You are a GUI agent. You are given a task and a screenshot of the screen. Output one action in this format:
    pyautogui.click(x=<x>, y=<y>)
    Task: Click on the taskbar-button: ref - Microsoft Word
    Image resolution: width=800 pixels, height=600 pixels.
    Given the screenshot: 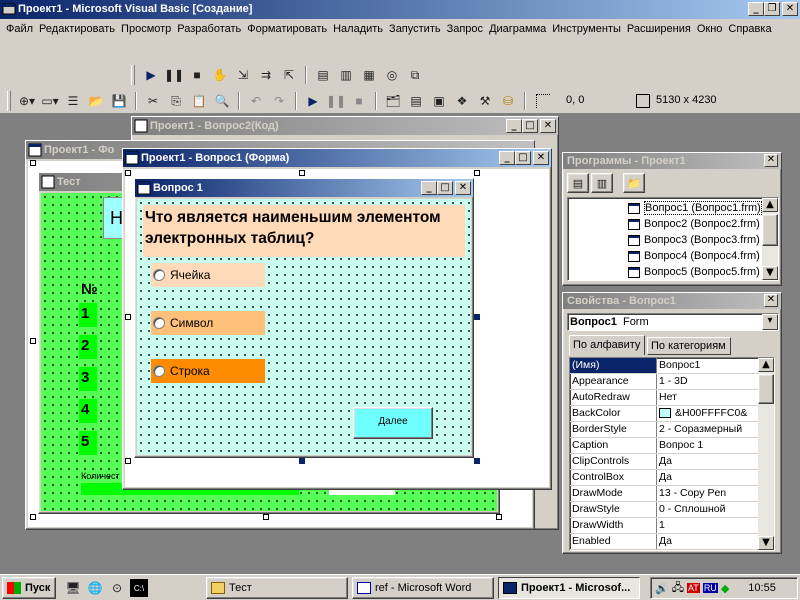 What is the action you would take?
    pyautogui.click(x=423, y=588)
    